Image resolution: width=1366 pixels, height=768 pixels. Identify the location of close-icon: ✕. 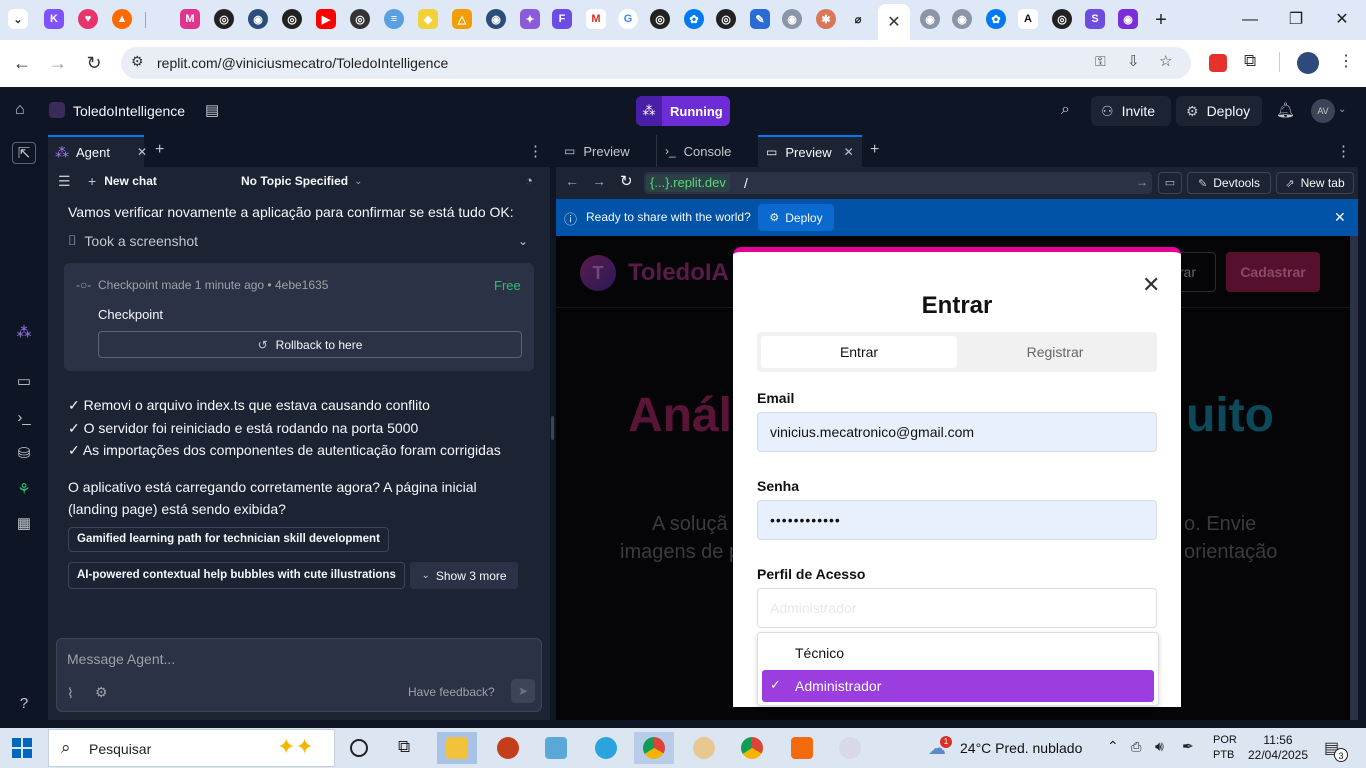
(893, 22).